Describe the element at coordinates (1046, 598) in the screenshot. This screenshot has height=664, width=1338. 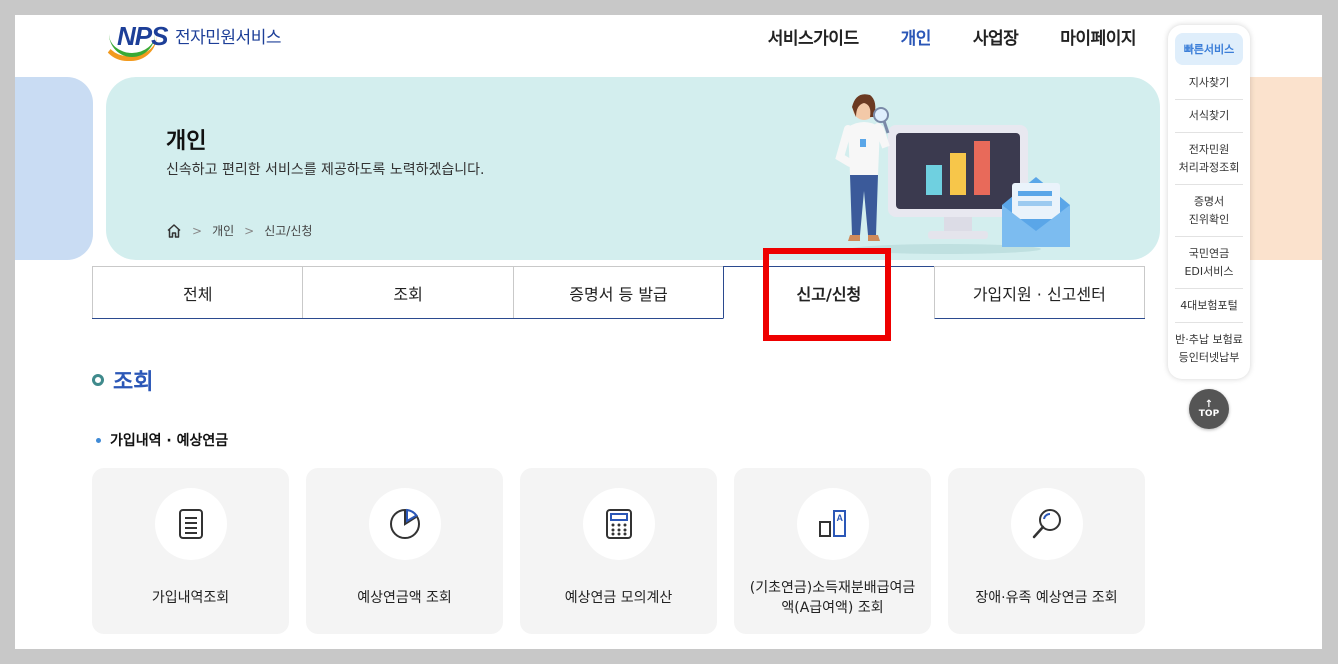
I see `card-label: 장애·유족 예상연금 조회` at that location.